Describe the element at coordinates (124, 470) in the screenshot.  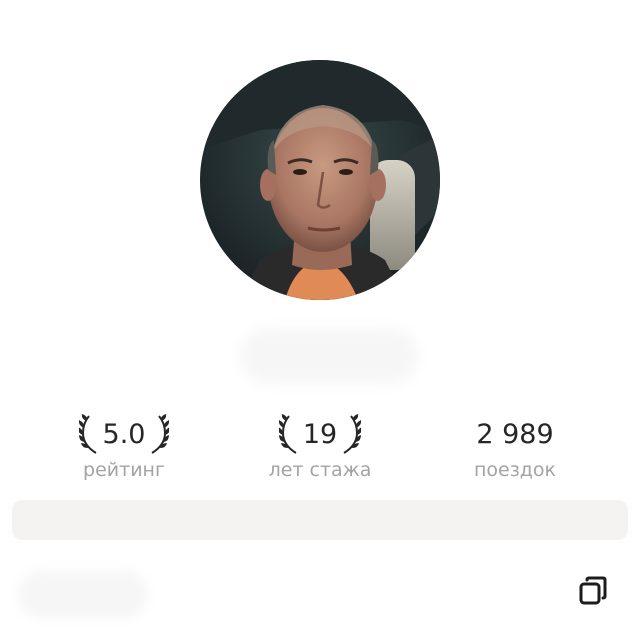
I see `rating-label: рейтинг` at that location.